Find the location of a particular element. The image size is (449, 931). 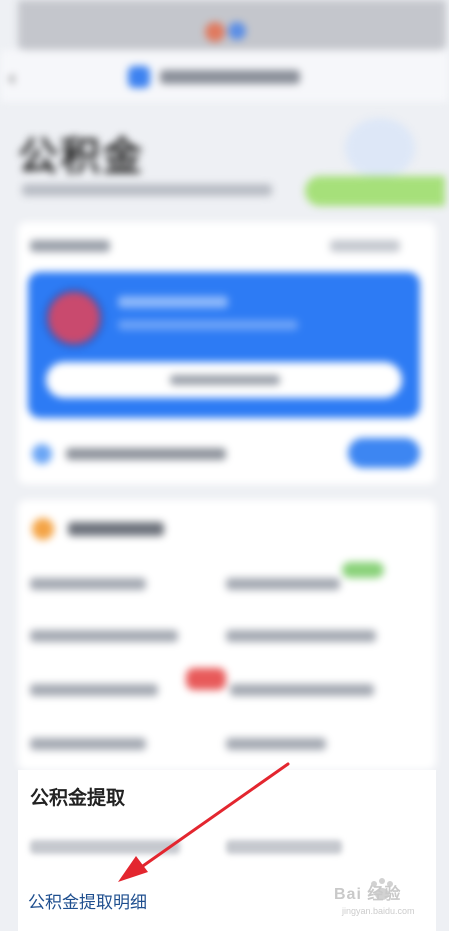

watermark-url: jingyan.baidu.com is located at coordinates (378, 911).